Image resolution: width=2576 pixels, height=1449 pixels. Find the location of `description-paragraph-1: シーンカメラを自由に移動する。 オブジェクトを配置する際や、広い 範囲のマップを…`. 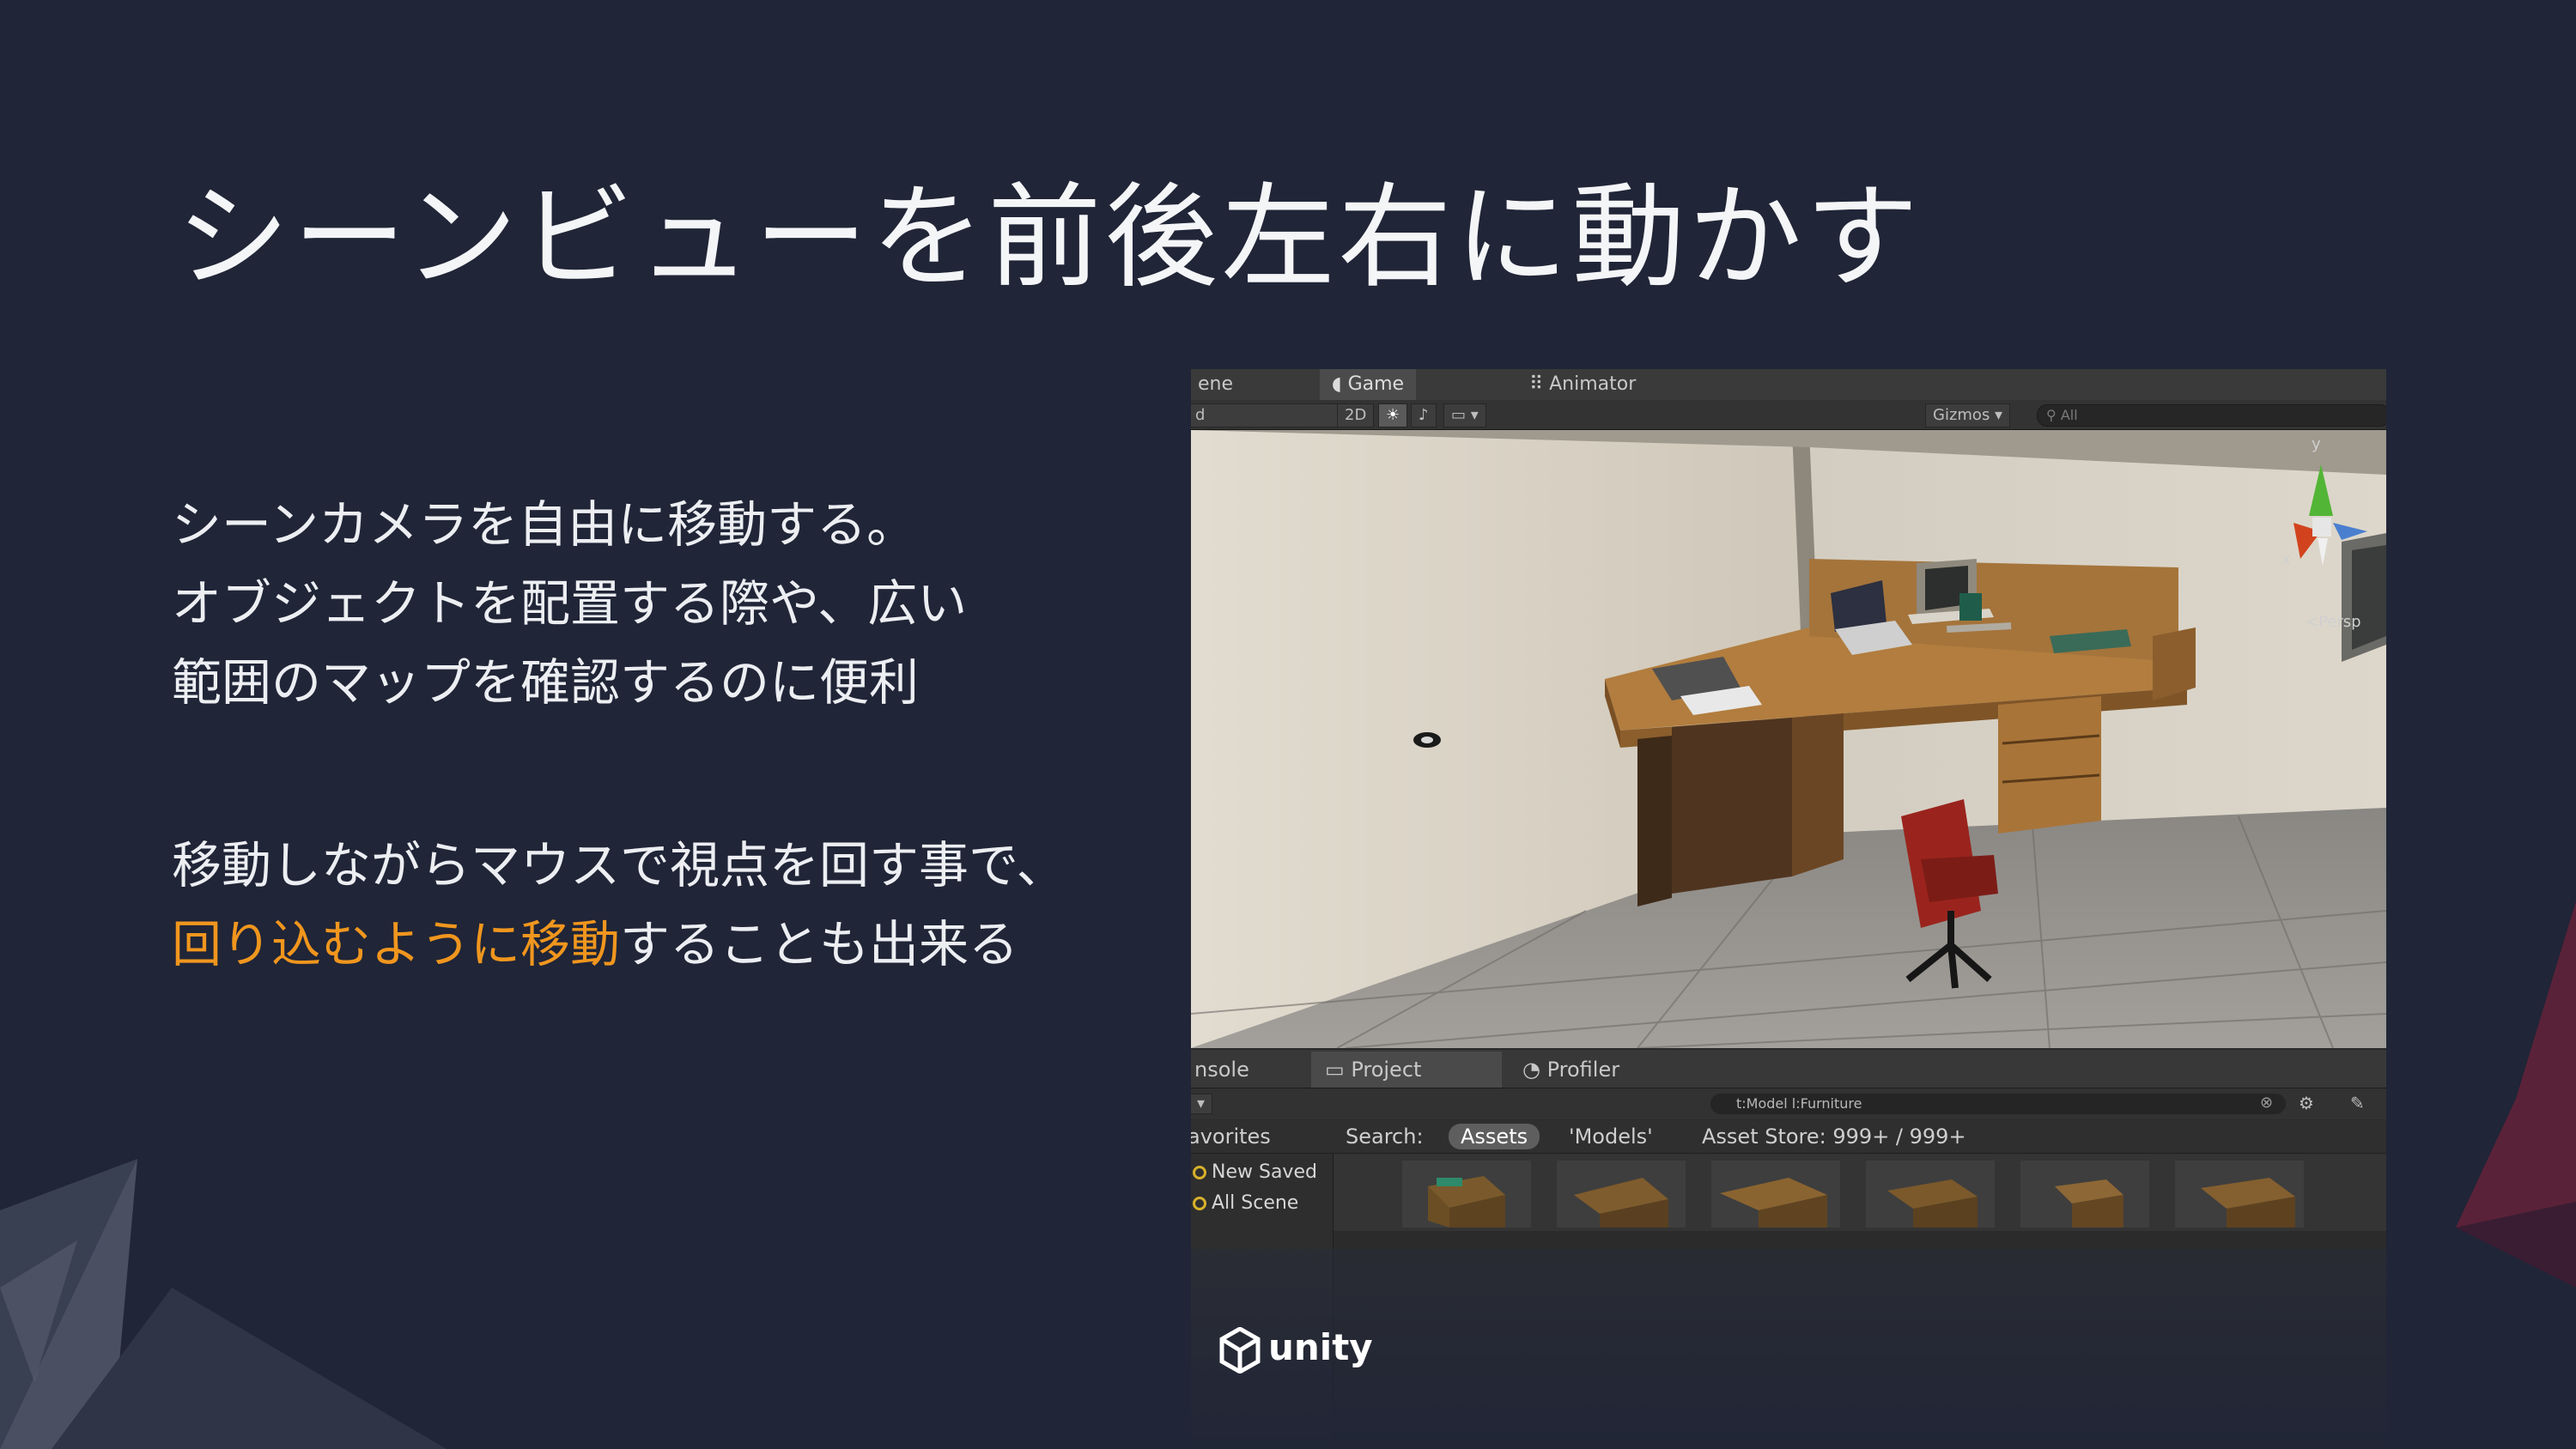

description-paragraph-1: シーンカメラを自由に移動する。 オブジェクトを配置する際や、広い 範囲のマップを… is located at coordinates (670, 603).